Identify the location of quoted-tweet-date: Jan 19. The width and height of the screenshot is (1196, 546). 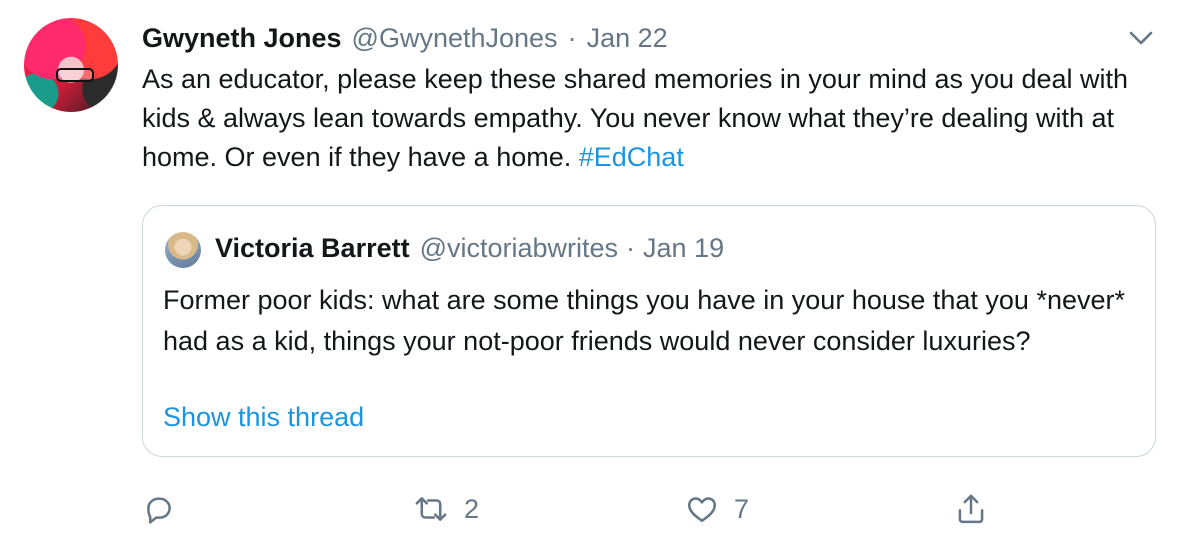
(684, 247).